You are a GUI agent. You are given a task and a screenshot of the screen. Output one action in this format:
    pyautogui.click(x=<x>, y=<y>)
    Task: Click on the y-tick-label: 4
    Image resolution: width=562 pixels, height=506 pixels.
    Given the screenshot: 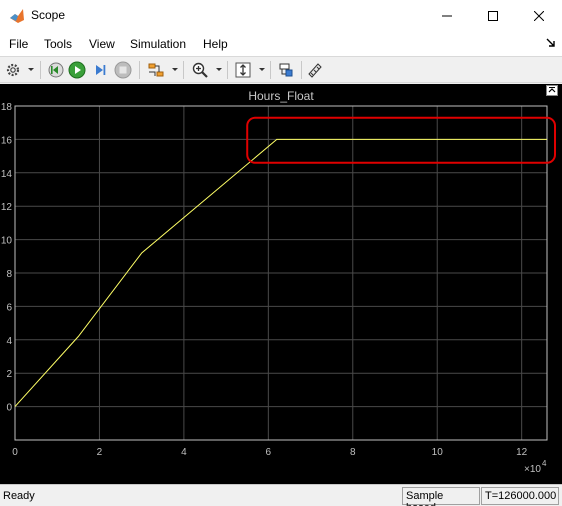 What is the action you would take?
    pyautogui.click(x=9, y=341)
    